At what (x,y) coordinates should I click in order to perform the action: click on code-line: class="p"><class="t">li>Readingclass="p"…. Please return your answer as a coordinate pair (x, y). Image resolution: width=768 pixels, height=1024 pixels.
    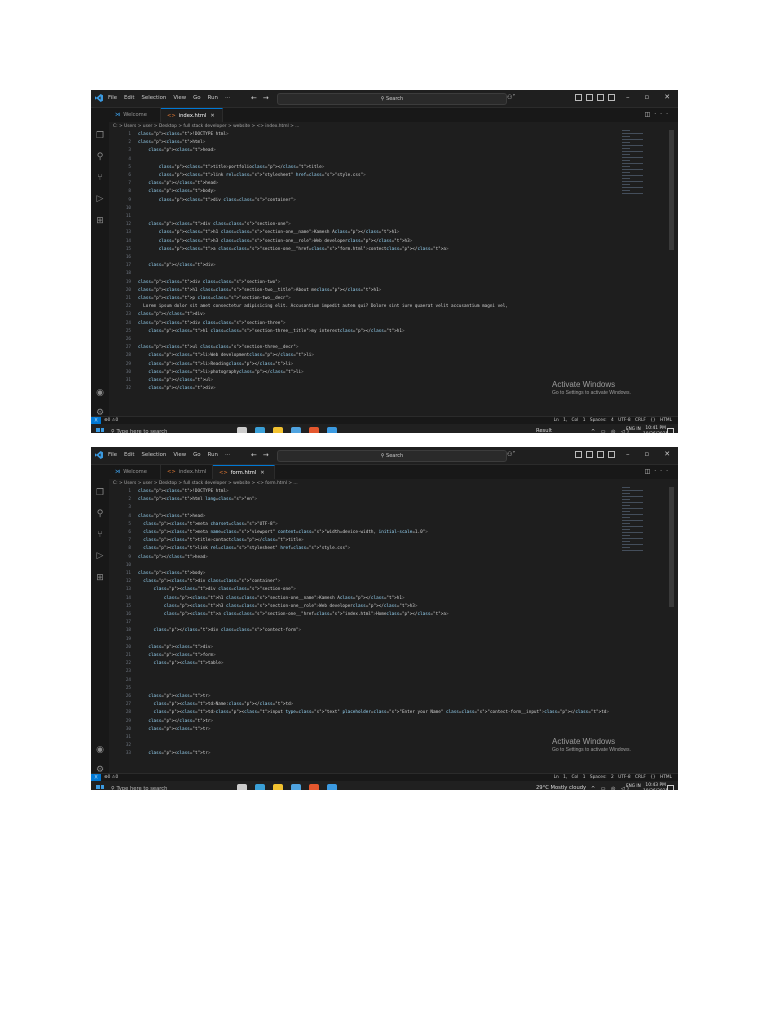
    Looking at the image, I should click on (215, 364).